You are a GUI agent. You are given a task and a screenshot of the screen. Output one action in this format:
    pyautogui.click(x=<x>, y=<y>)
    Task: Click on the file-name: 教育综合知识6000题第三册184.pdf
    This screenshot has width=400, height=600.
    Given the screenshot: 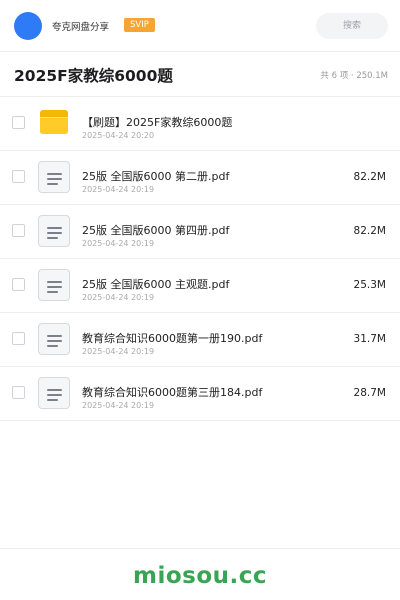 What is the action you would take?
    pyautogui.click(x=172, y=392)
    